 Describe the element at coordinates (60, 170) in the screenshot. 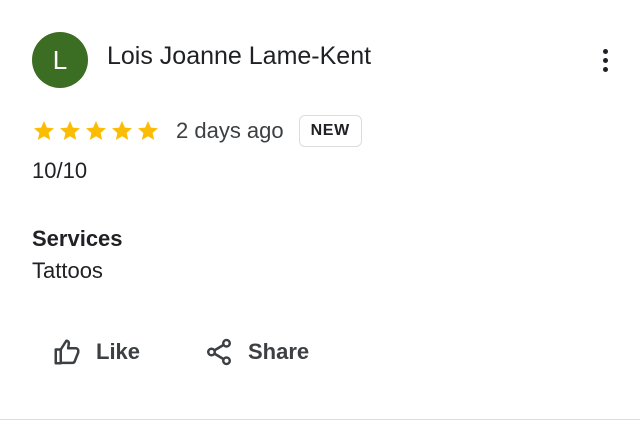

I see `review-text: 10/10` at that location.